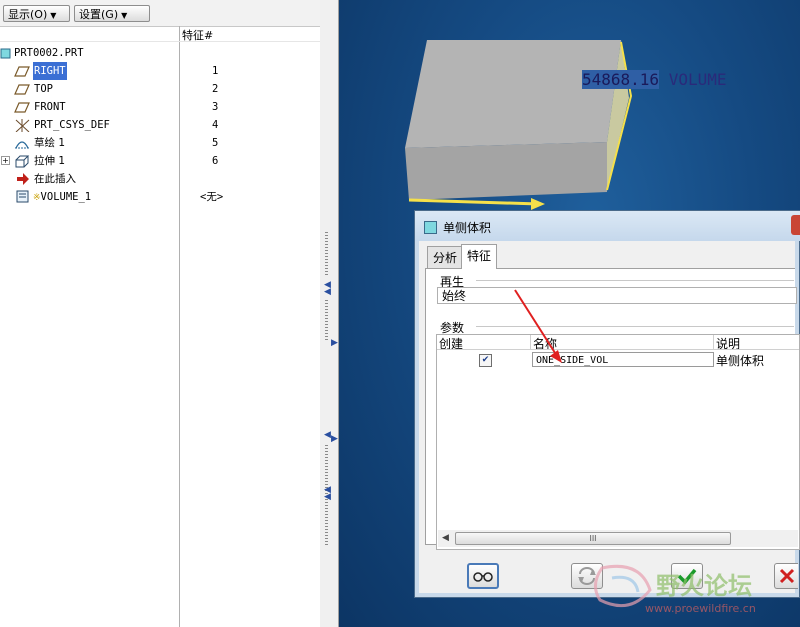  What do you see at coordinates (617, 295) in the screenshot?
I see `regen-select: 始终` at bounding box center [617, 295].